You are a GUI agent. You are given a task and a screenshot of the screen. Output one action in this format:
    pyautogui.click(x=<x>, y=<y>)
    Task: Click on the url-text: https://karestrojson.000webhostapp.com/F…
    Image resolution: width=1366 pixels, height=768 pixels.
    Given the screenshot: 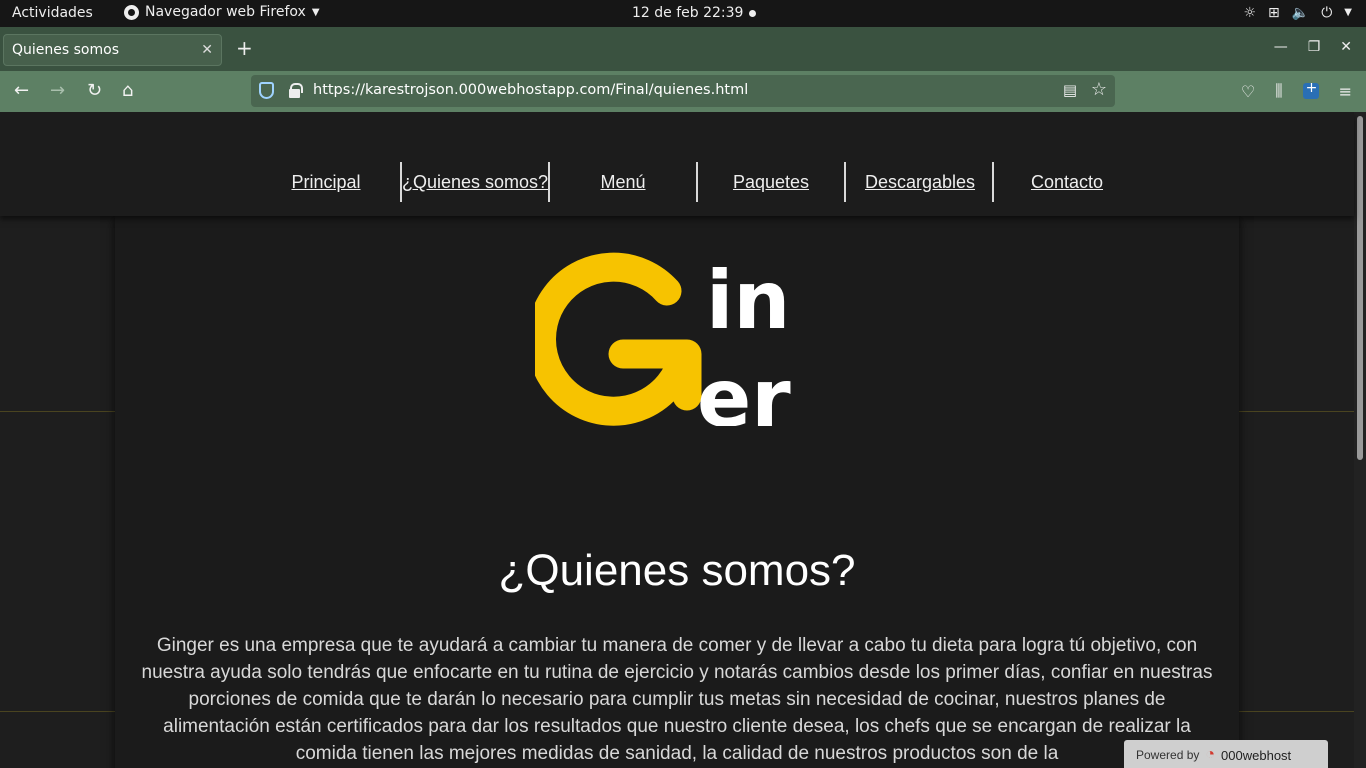 What is the action you would take?
    pyautogui.click(x=530, y=90)
    